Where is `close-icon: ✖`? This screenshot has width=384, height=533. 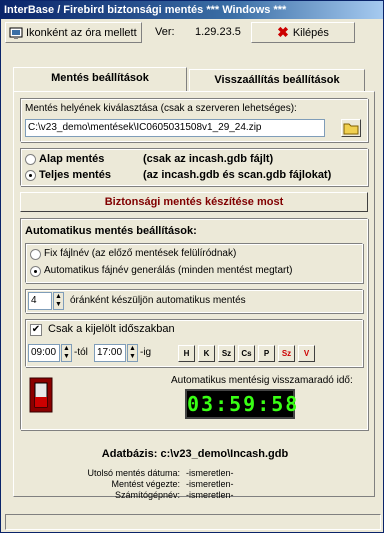
close-icon: ✖ is located at coordinates (283, 32).